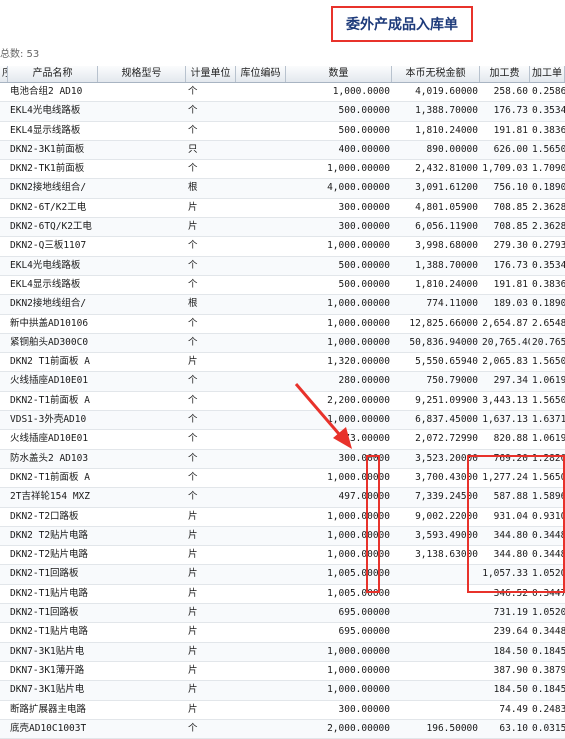 This screenshot has width=565, height=739. What do you see at coordinates (53, 632) in the screenshot?
I see `col-product-name-cell: DKN2-T1贴片电路` at bounding box center [53, 632].